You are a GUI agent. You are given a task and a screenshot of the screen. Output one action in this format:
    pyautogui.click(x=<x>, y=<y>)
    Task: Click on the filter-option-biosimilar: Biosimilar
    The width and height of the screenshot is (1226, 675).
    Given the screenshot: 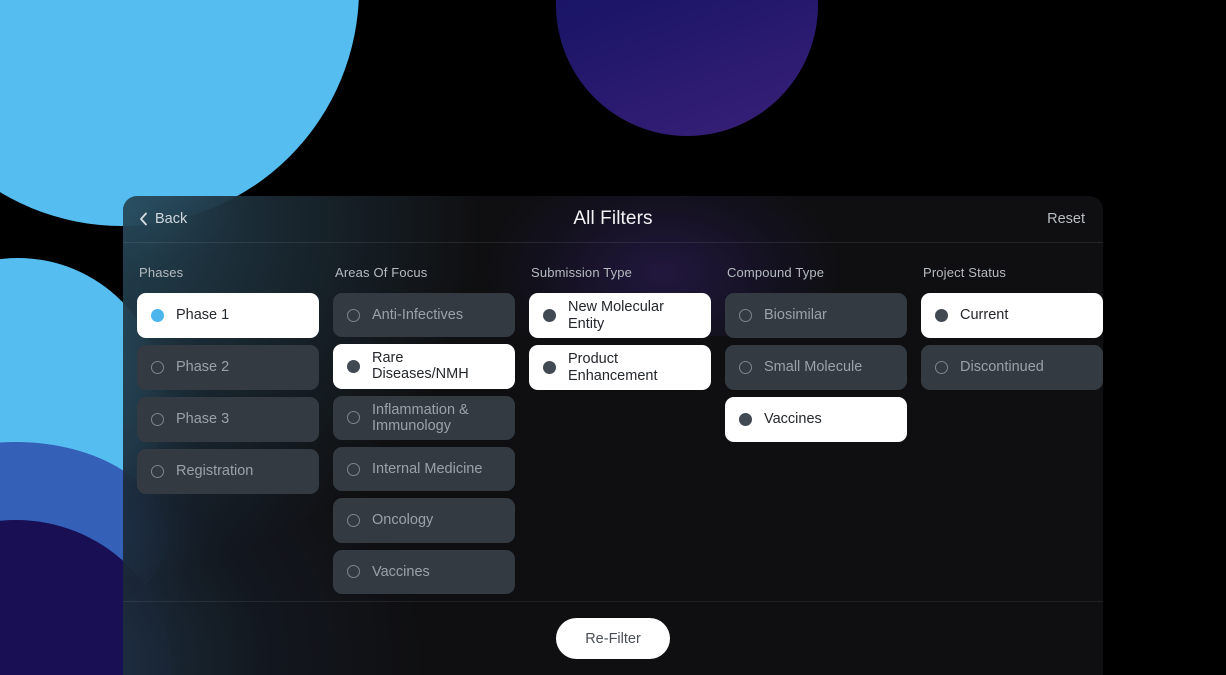 What is the action you would take?
    pyautogui.click(x=816, y=315)
    